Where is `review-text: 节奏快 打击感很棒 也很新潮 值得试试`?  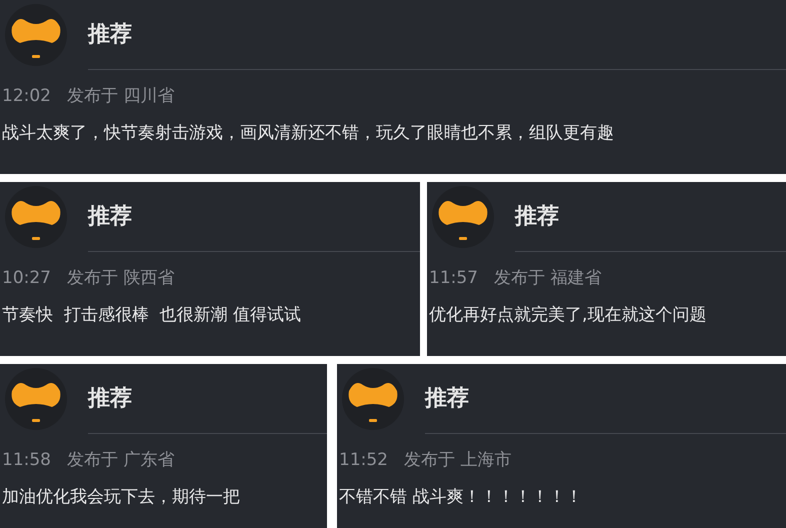 review-text: 节奏快 打击感很棒 也很新潮 值得试试 is located at coordinates (152, 315).